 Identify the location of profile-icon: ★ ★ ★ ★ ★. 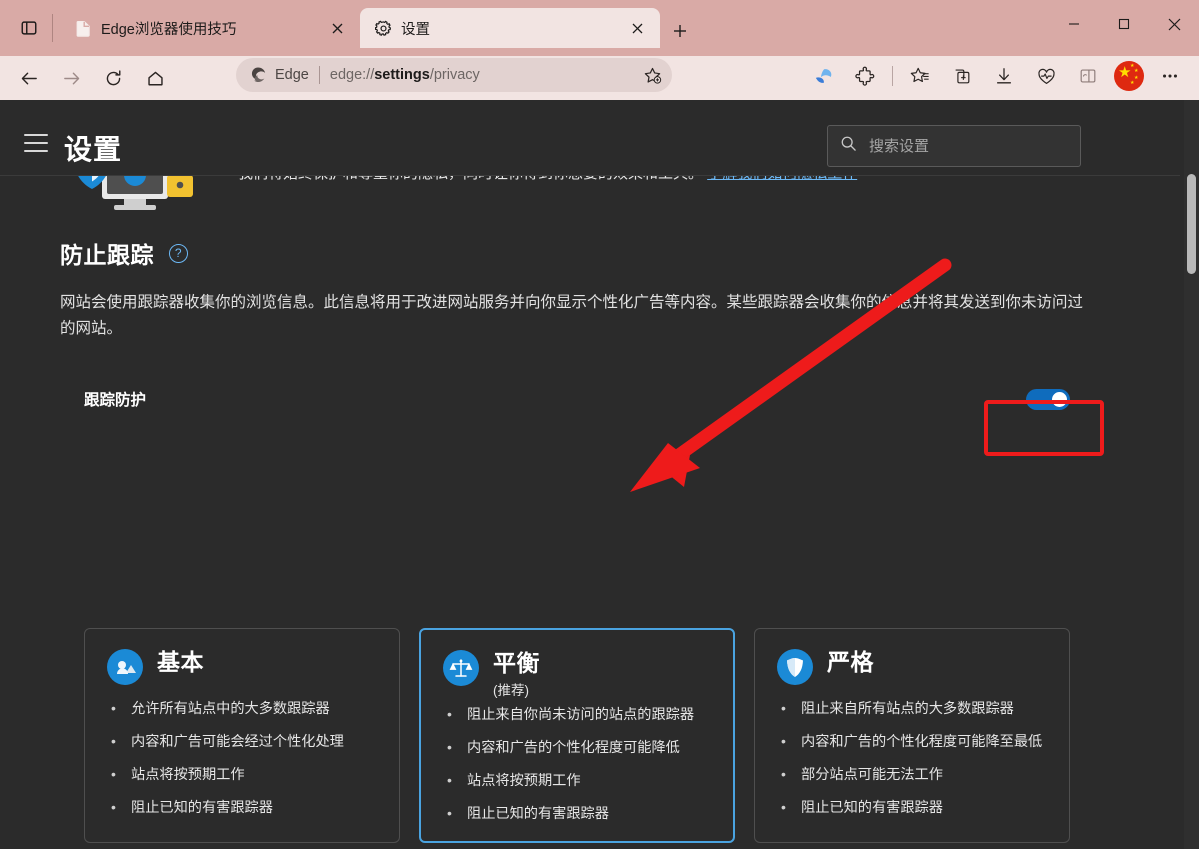
(1129, 76).